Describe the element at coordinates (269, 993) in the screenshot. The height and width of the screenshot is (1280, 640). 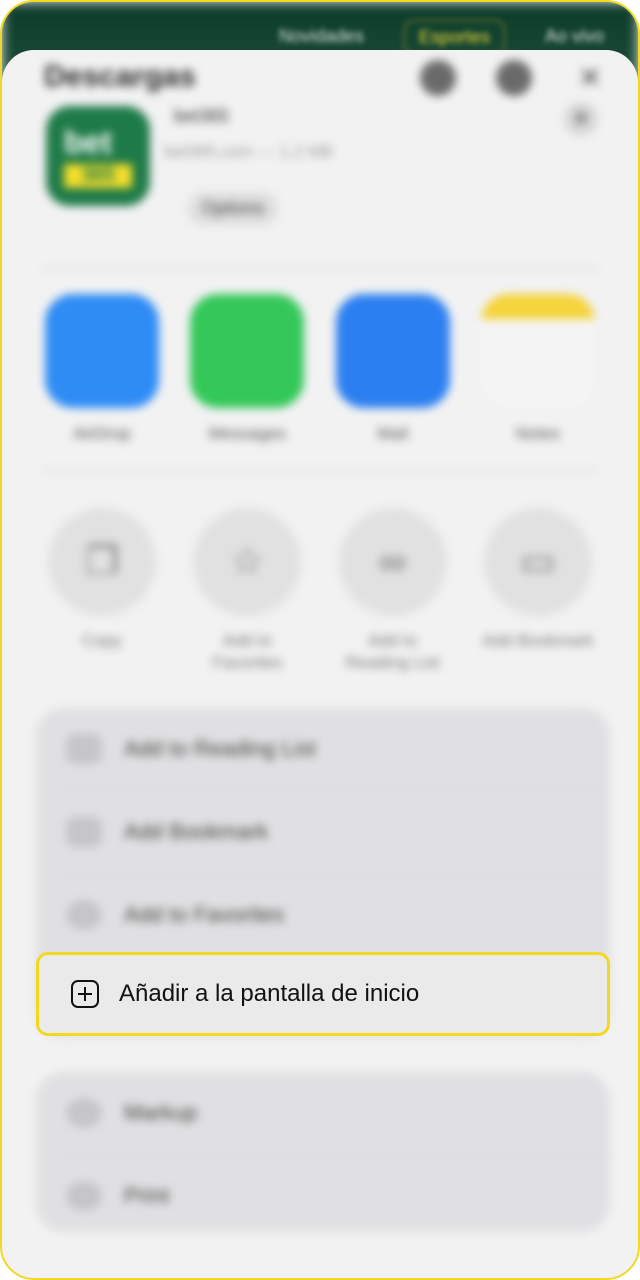
I see `add-to-home-screen-label: Añadir a la pantalla de inicio` at that location.